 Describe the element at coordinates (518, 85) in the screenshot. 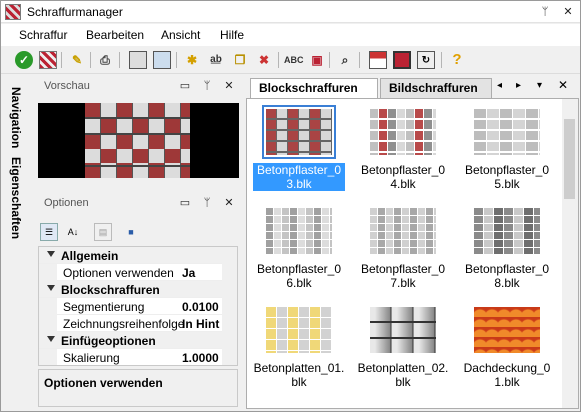

I see `tab-scroll-right-icon: ▸` at that location.